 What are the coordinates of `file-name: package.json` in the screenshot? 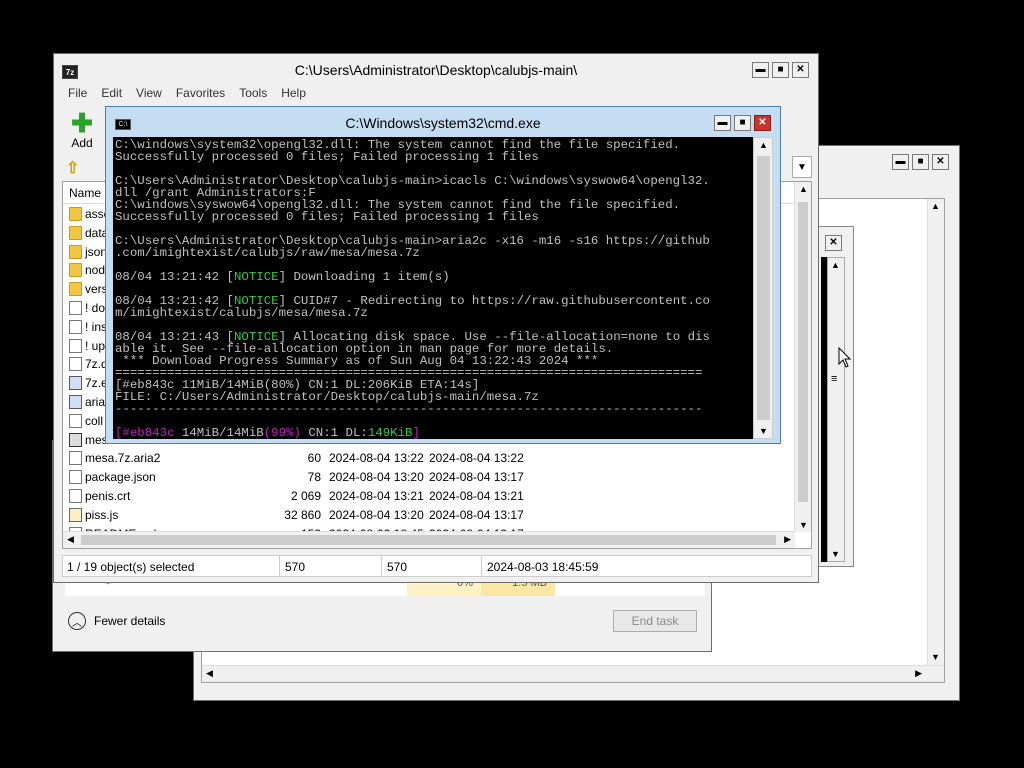 It's located at (120, 477).